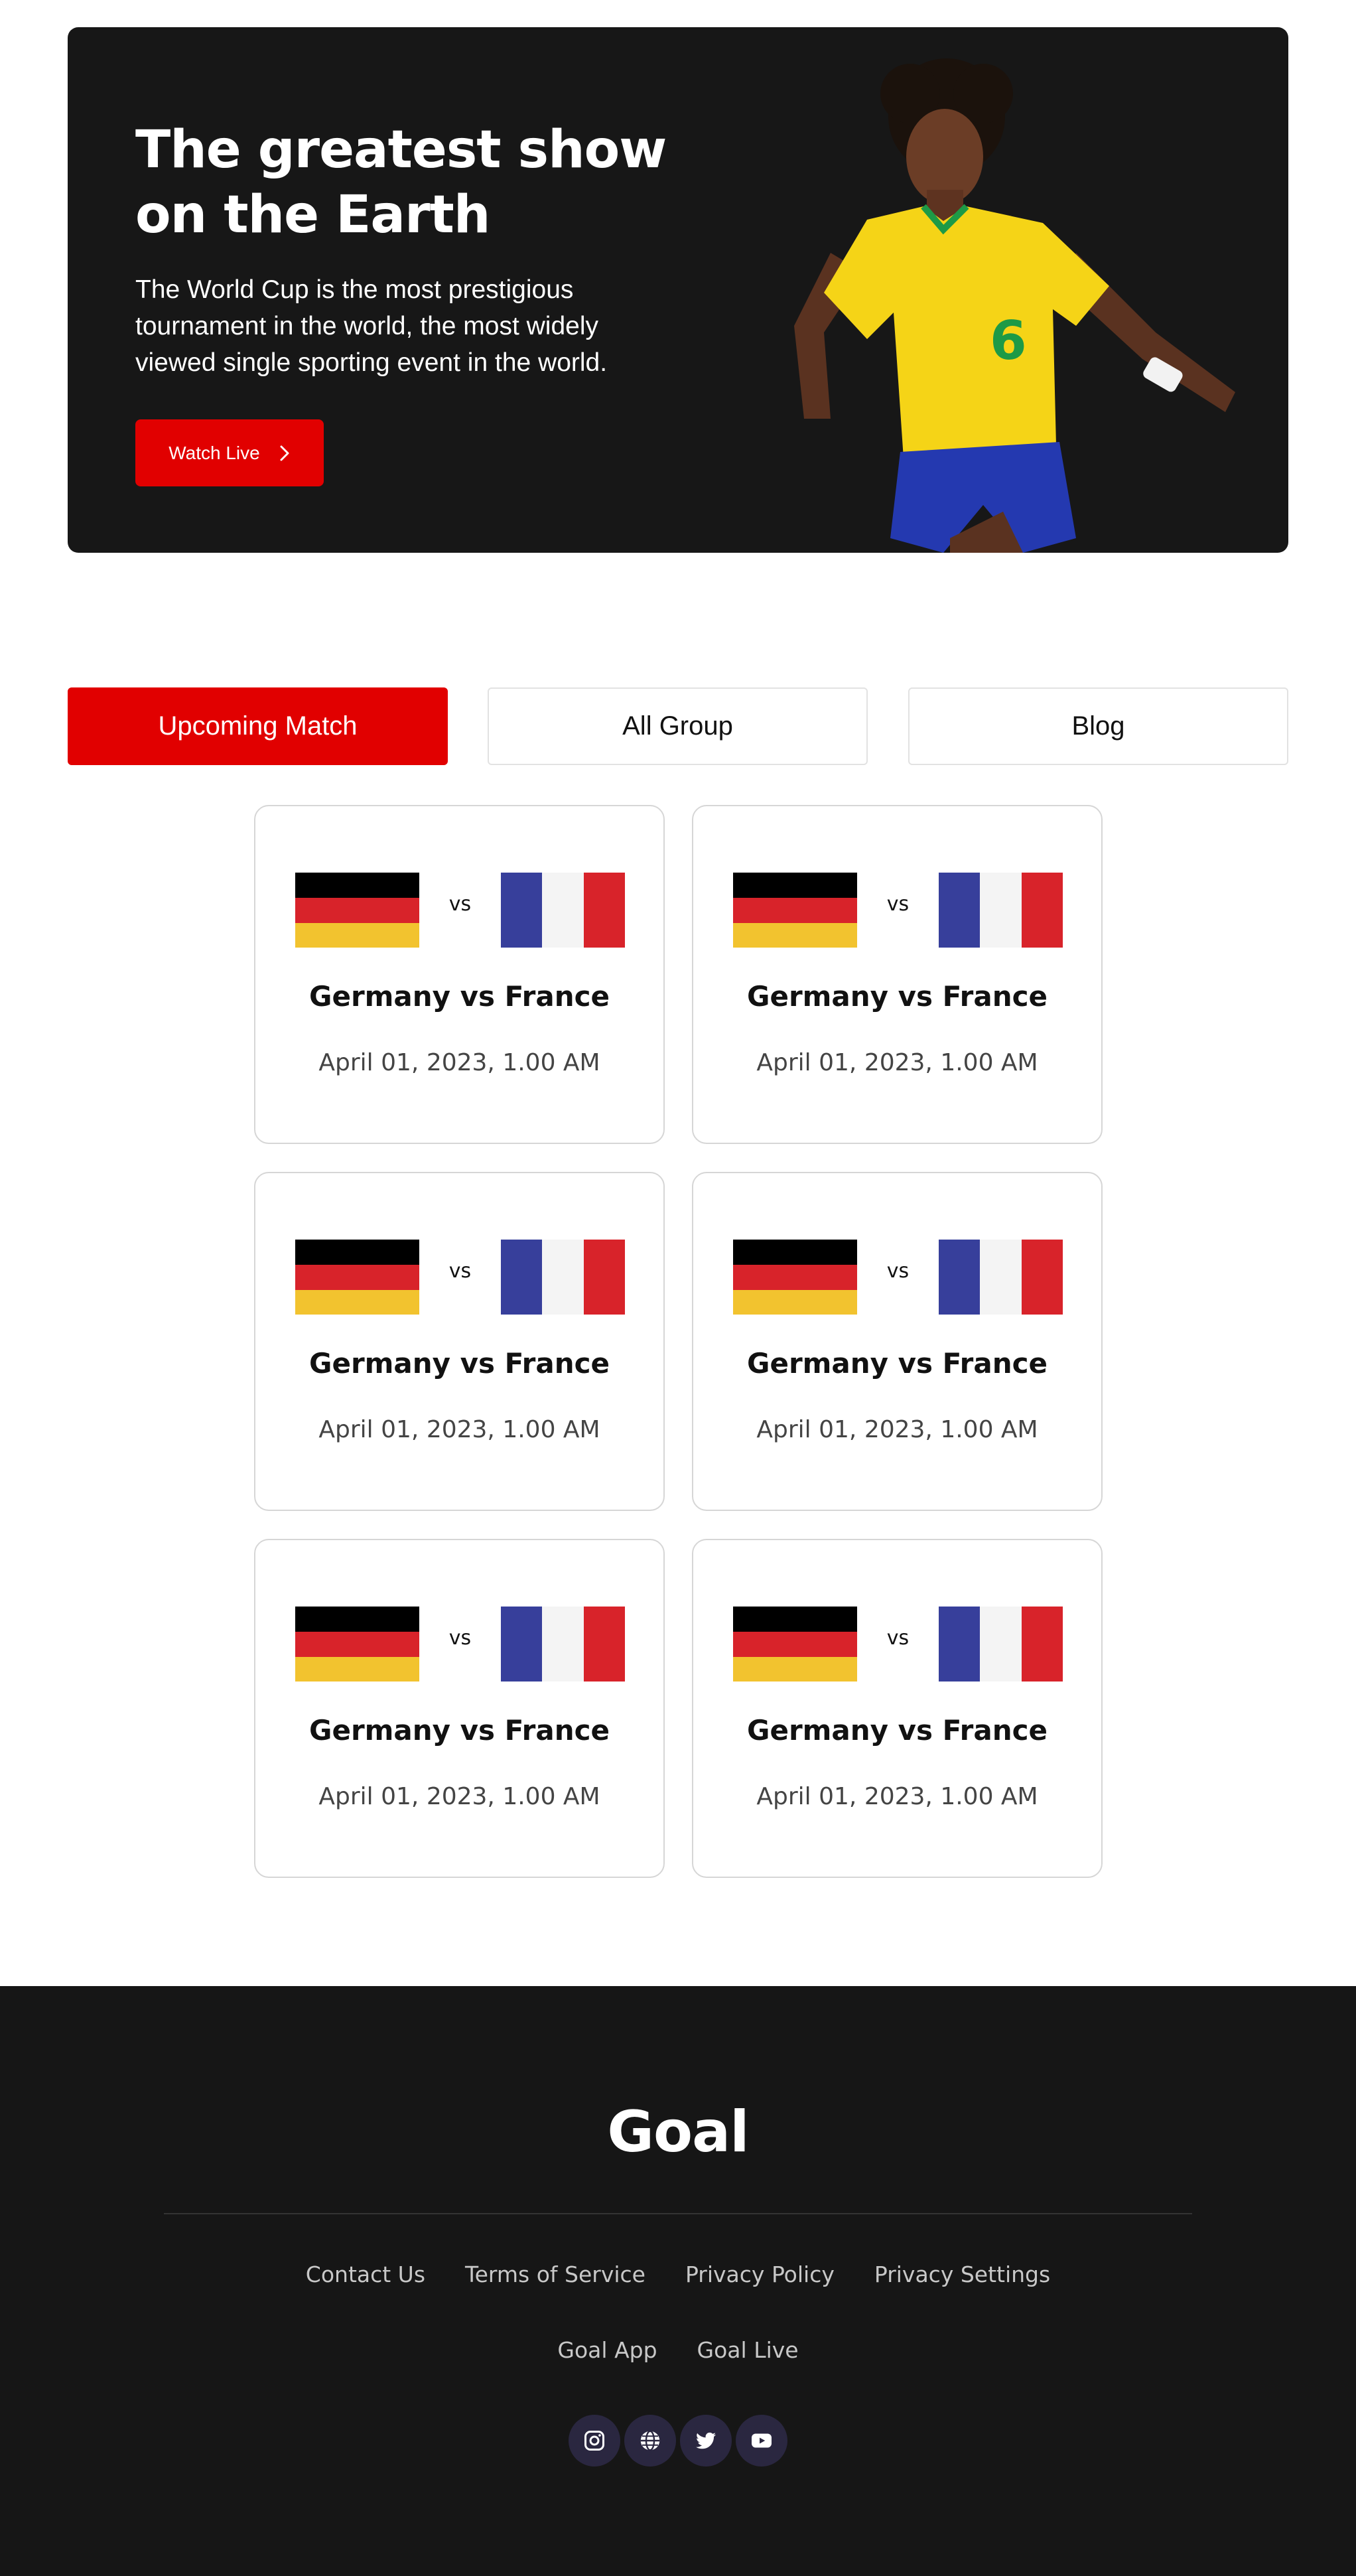 This screenshot has width=1356, height=2576. I want to click on social-links, so click(678, 2441).